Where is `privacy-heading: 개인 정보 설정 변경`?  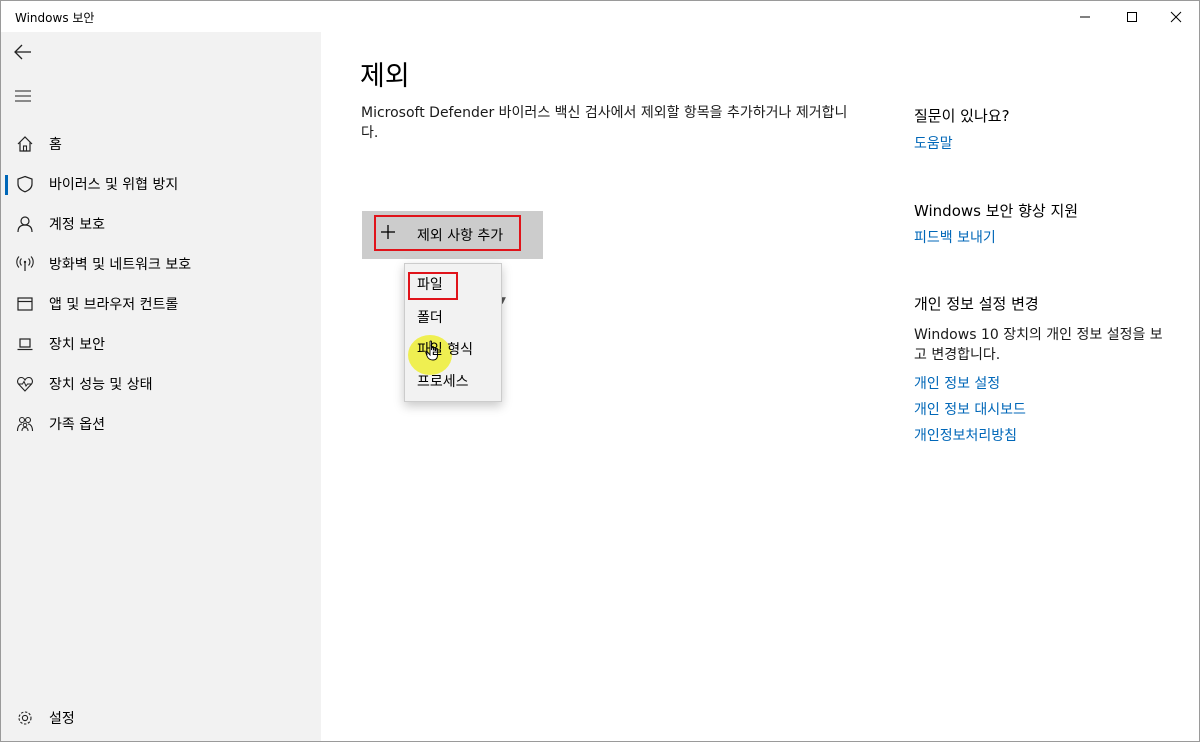 privacy-heading: 개인 정보 설정 변경 is located at coordinates (976, 304).